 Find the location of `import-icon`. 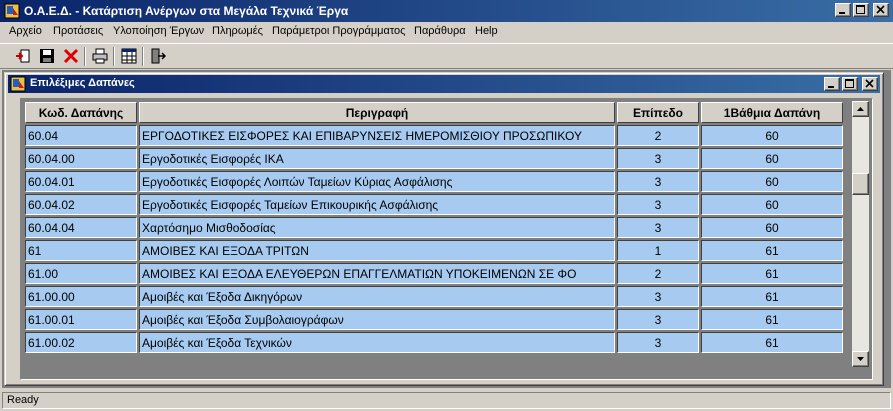

import-icon is located at coordinates (23, 56).